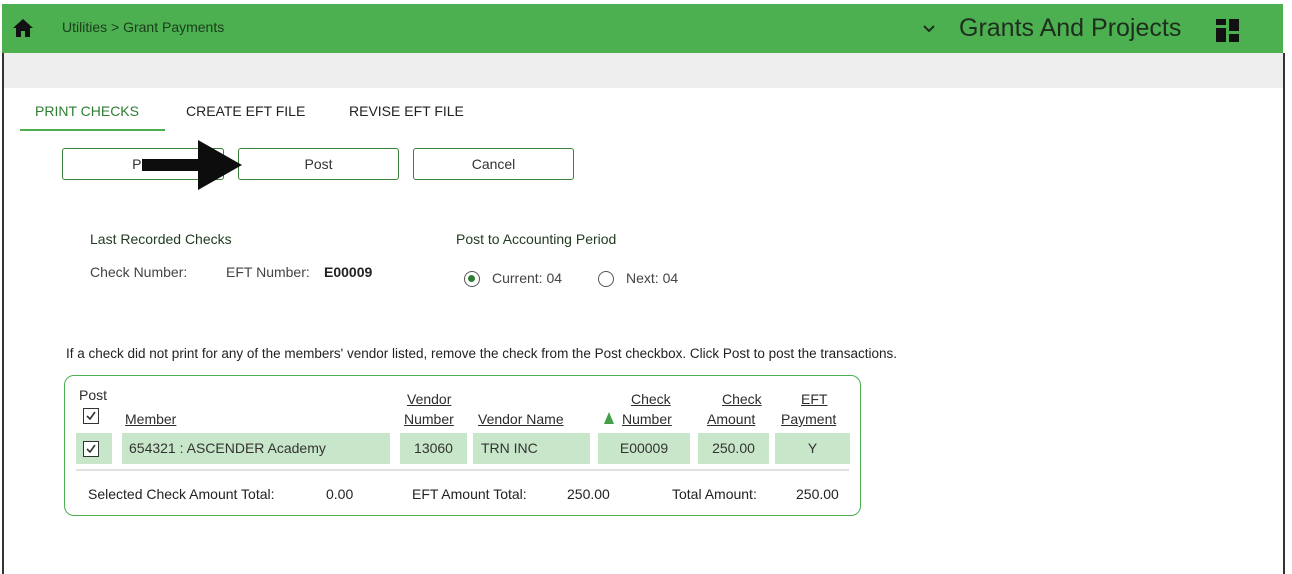  I want to click on callout-arrow-icon, so click(192, 165).